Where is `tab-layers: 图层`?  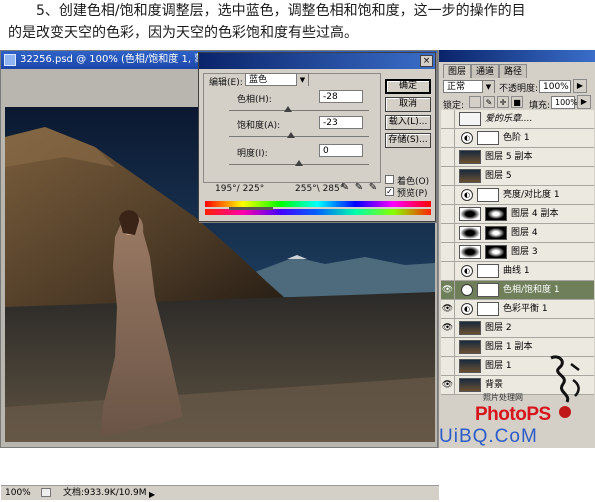 tab-layers: 图层 is located at coordinates (457, 71).